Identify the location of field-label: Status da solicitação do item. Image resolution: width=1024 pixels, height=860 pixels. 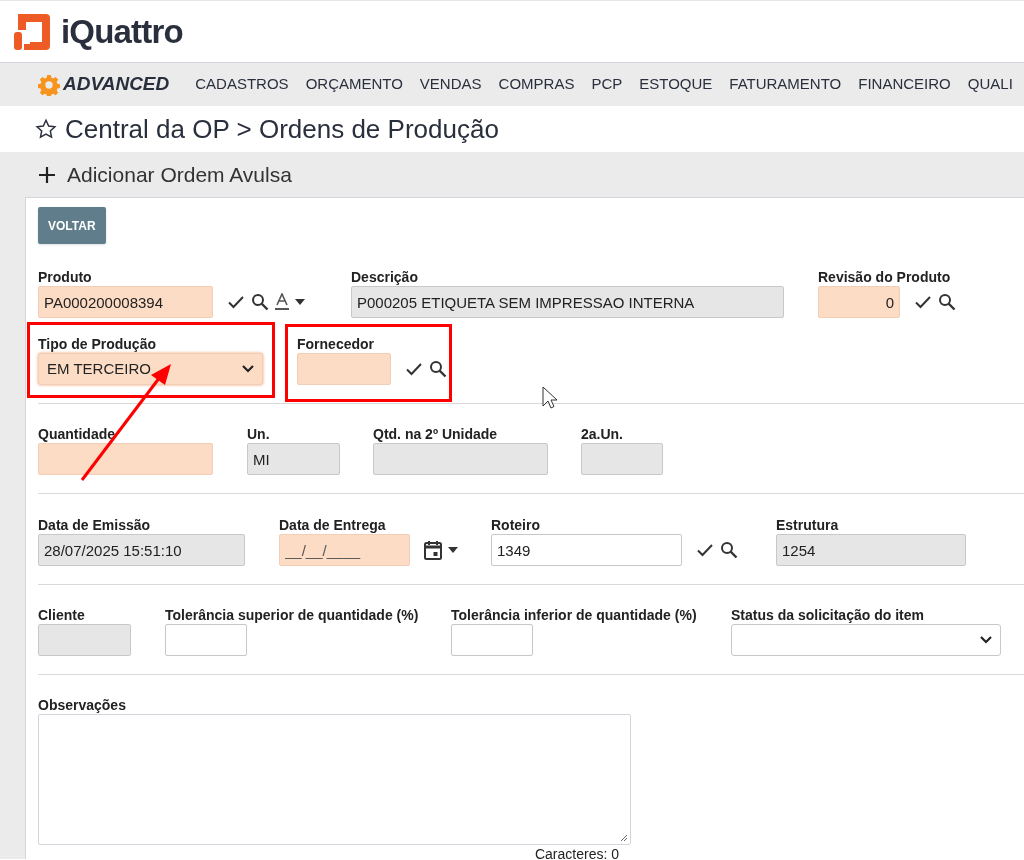
(828, 615).